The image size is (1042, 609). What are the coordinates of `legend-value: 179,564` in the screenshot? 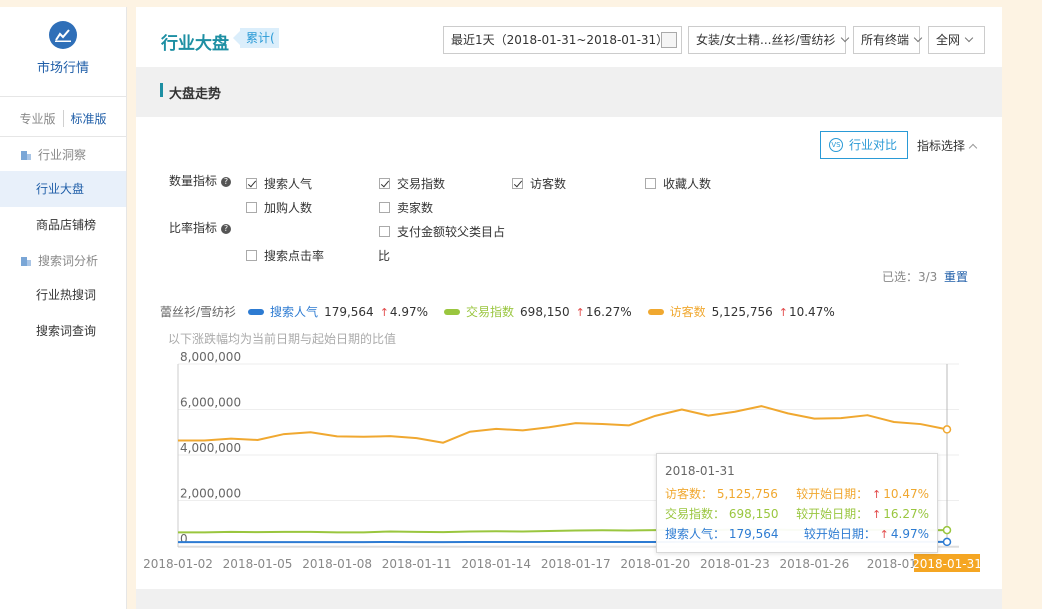 It's located at (349, 311).